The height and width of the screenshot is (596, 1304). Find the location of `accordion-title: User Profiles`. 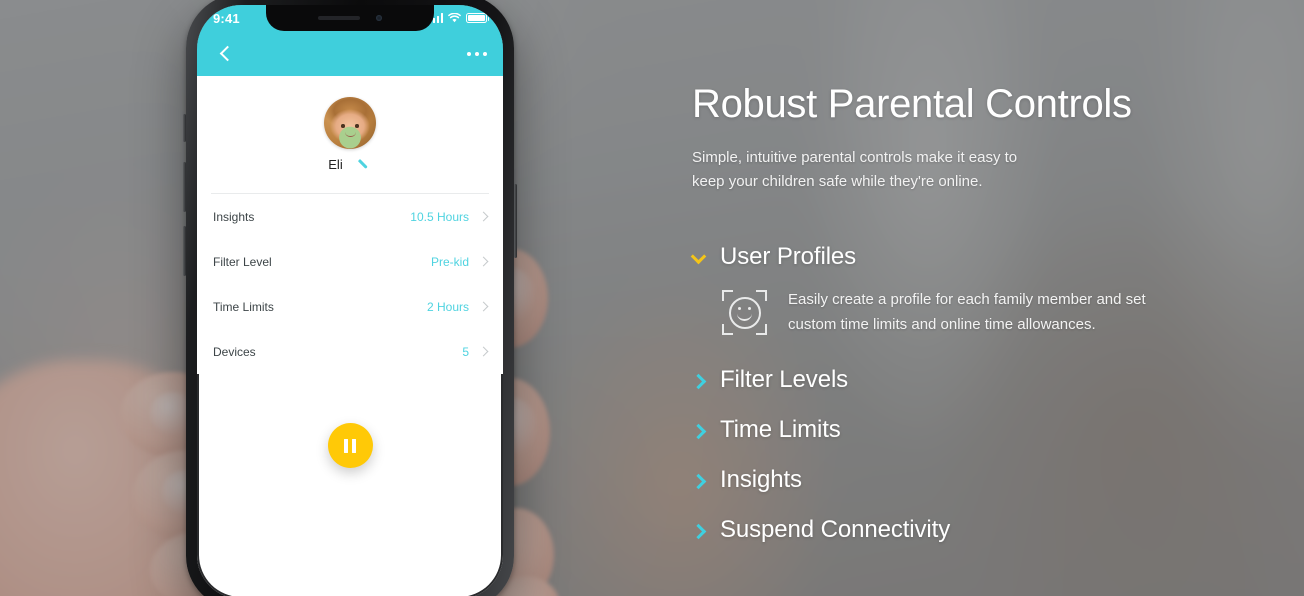

accordion-title: User Profiles is located at coordinates (788, 257).